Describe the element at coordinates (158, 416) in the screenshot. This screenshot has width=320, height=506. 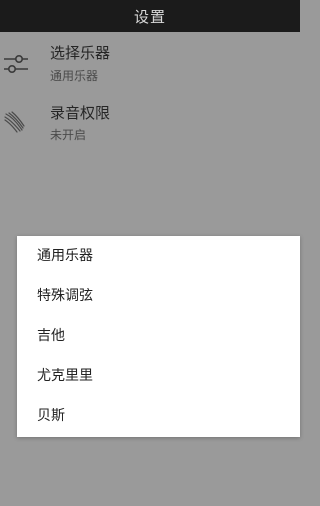
I see `option-bass: 贝斯` at that location.